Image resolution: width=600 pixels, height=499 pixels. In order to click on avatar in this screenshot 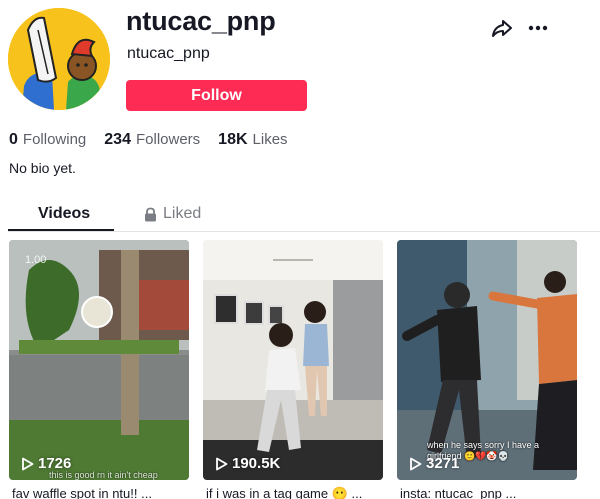, I will do `click(59, 59)`.